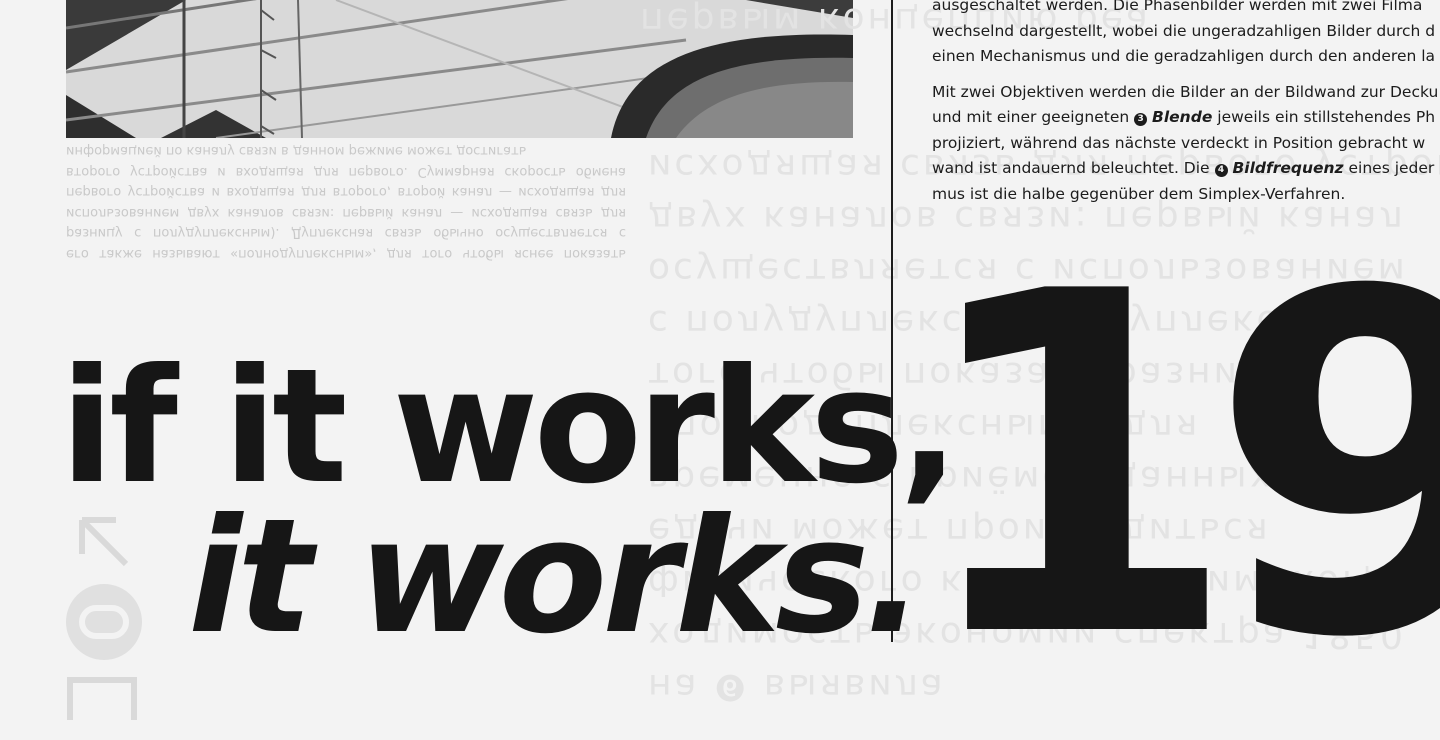  Describe the element at coordinates (1182, 117) in the screenshot. I see `term-blende: Blende` at that location.